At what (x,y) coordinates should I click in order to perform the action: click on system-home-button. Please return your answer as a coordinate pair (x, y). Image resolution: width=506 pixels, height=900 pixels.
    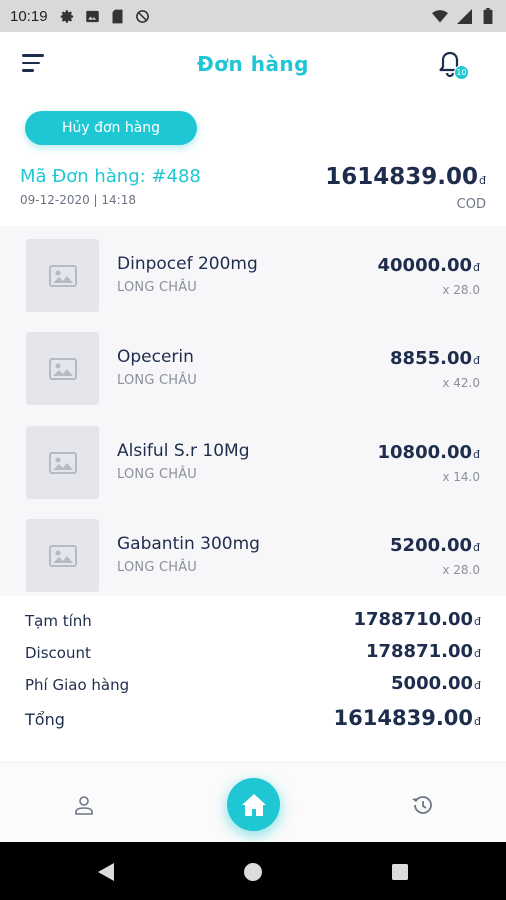
    Looking at the image, I should click on (253, 872).